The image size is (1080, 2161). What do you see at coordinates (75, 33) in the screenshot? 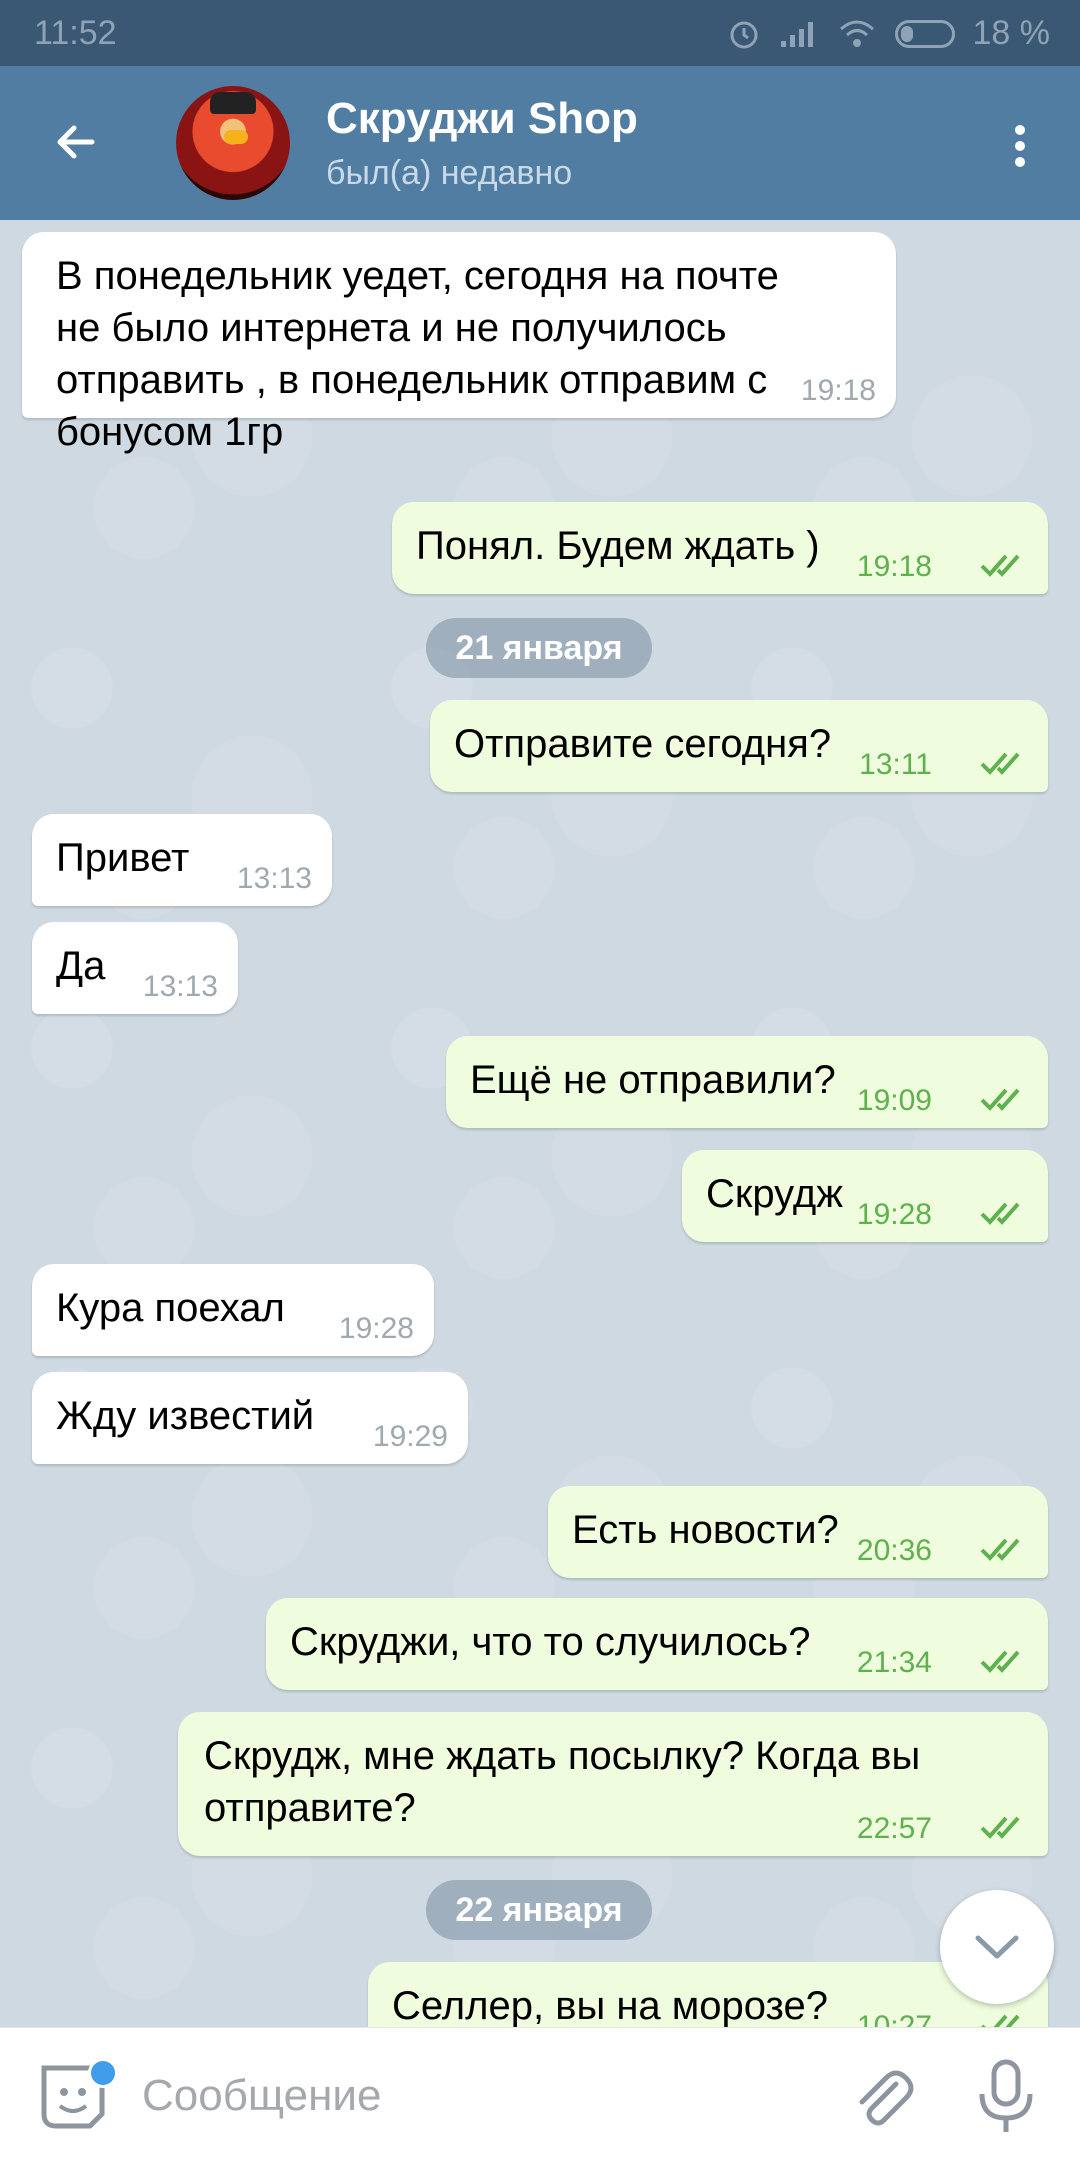
I see `status-time: 11:52` at bounding box center [75, 33].